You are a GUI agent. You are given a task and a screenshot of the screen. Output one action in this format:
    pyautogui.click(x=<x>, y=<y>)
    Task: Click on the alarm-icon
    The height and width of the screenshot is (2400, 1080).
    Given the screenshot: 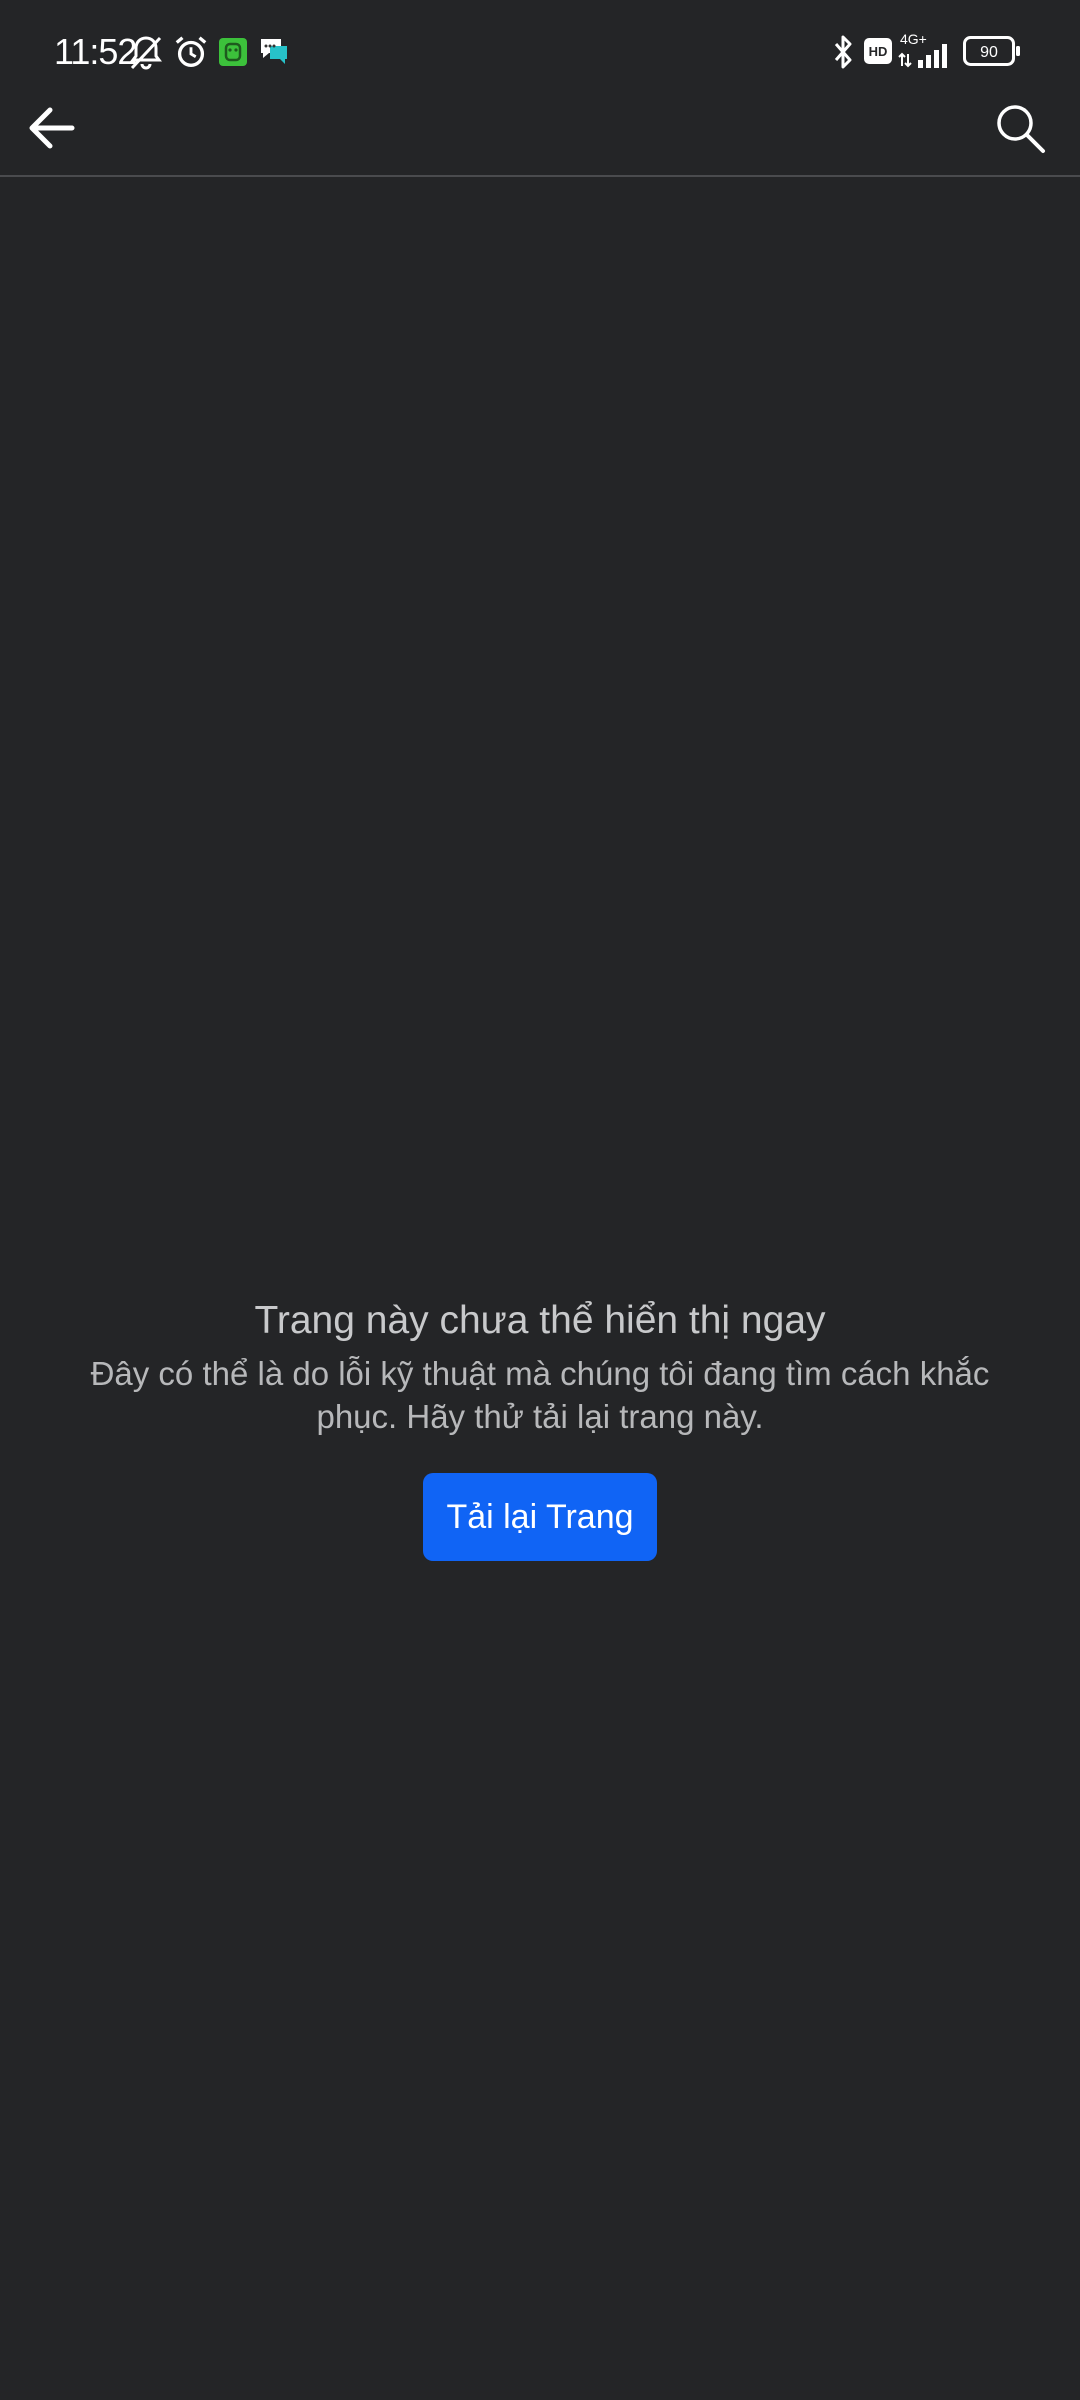 What is the action you would take?
    pyautogui.click(x=191, y=51)
    